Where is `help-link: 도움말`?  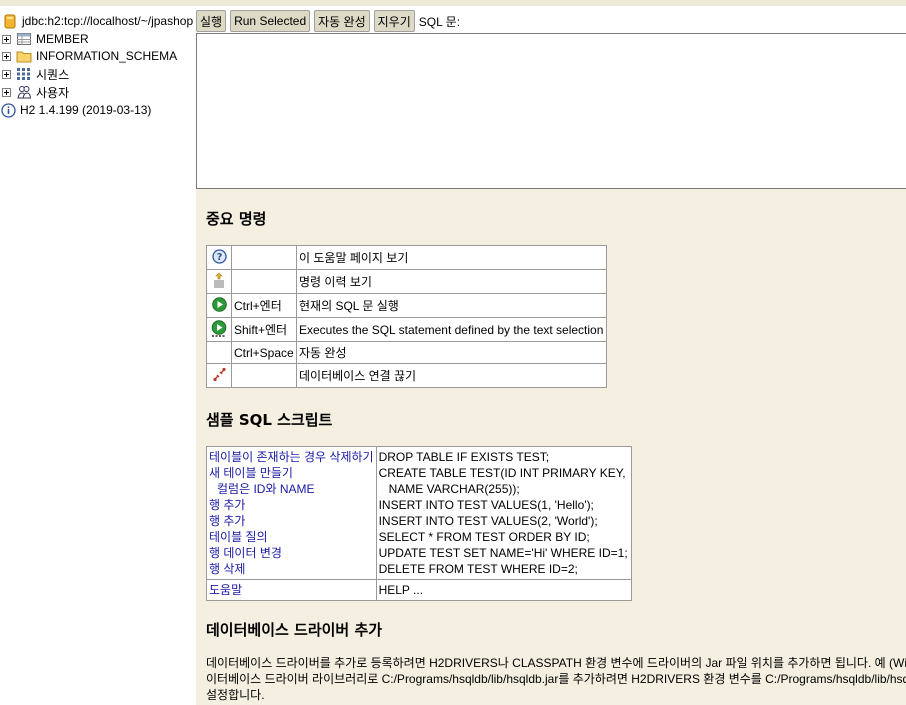 help-link: 도움말 is located at coordinates (291, 590).